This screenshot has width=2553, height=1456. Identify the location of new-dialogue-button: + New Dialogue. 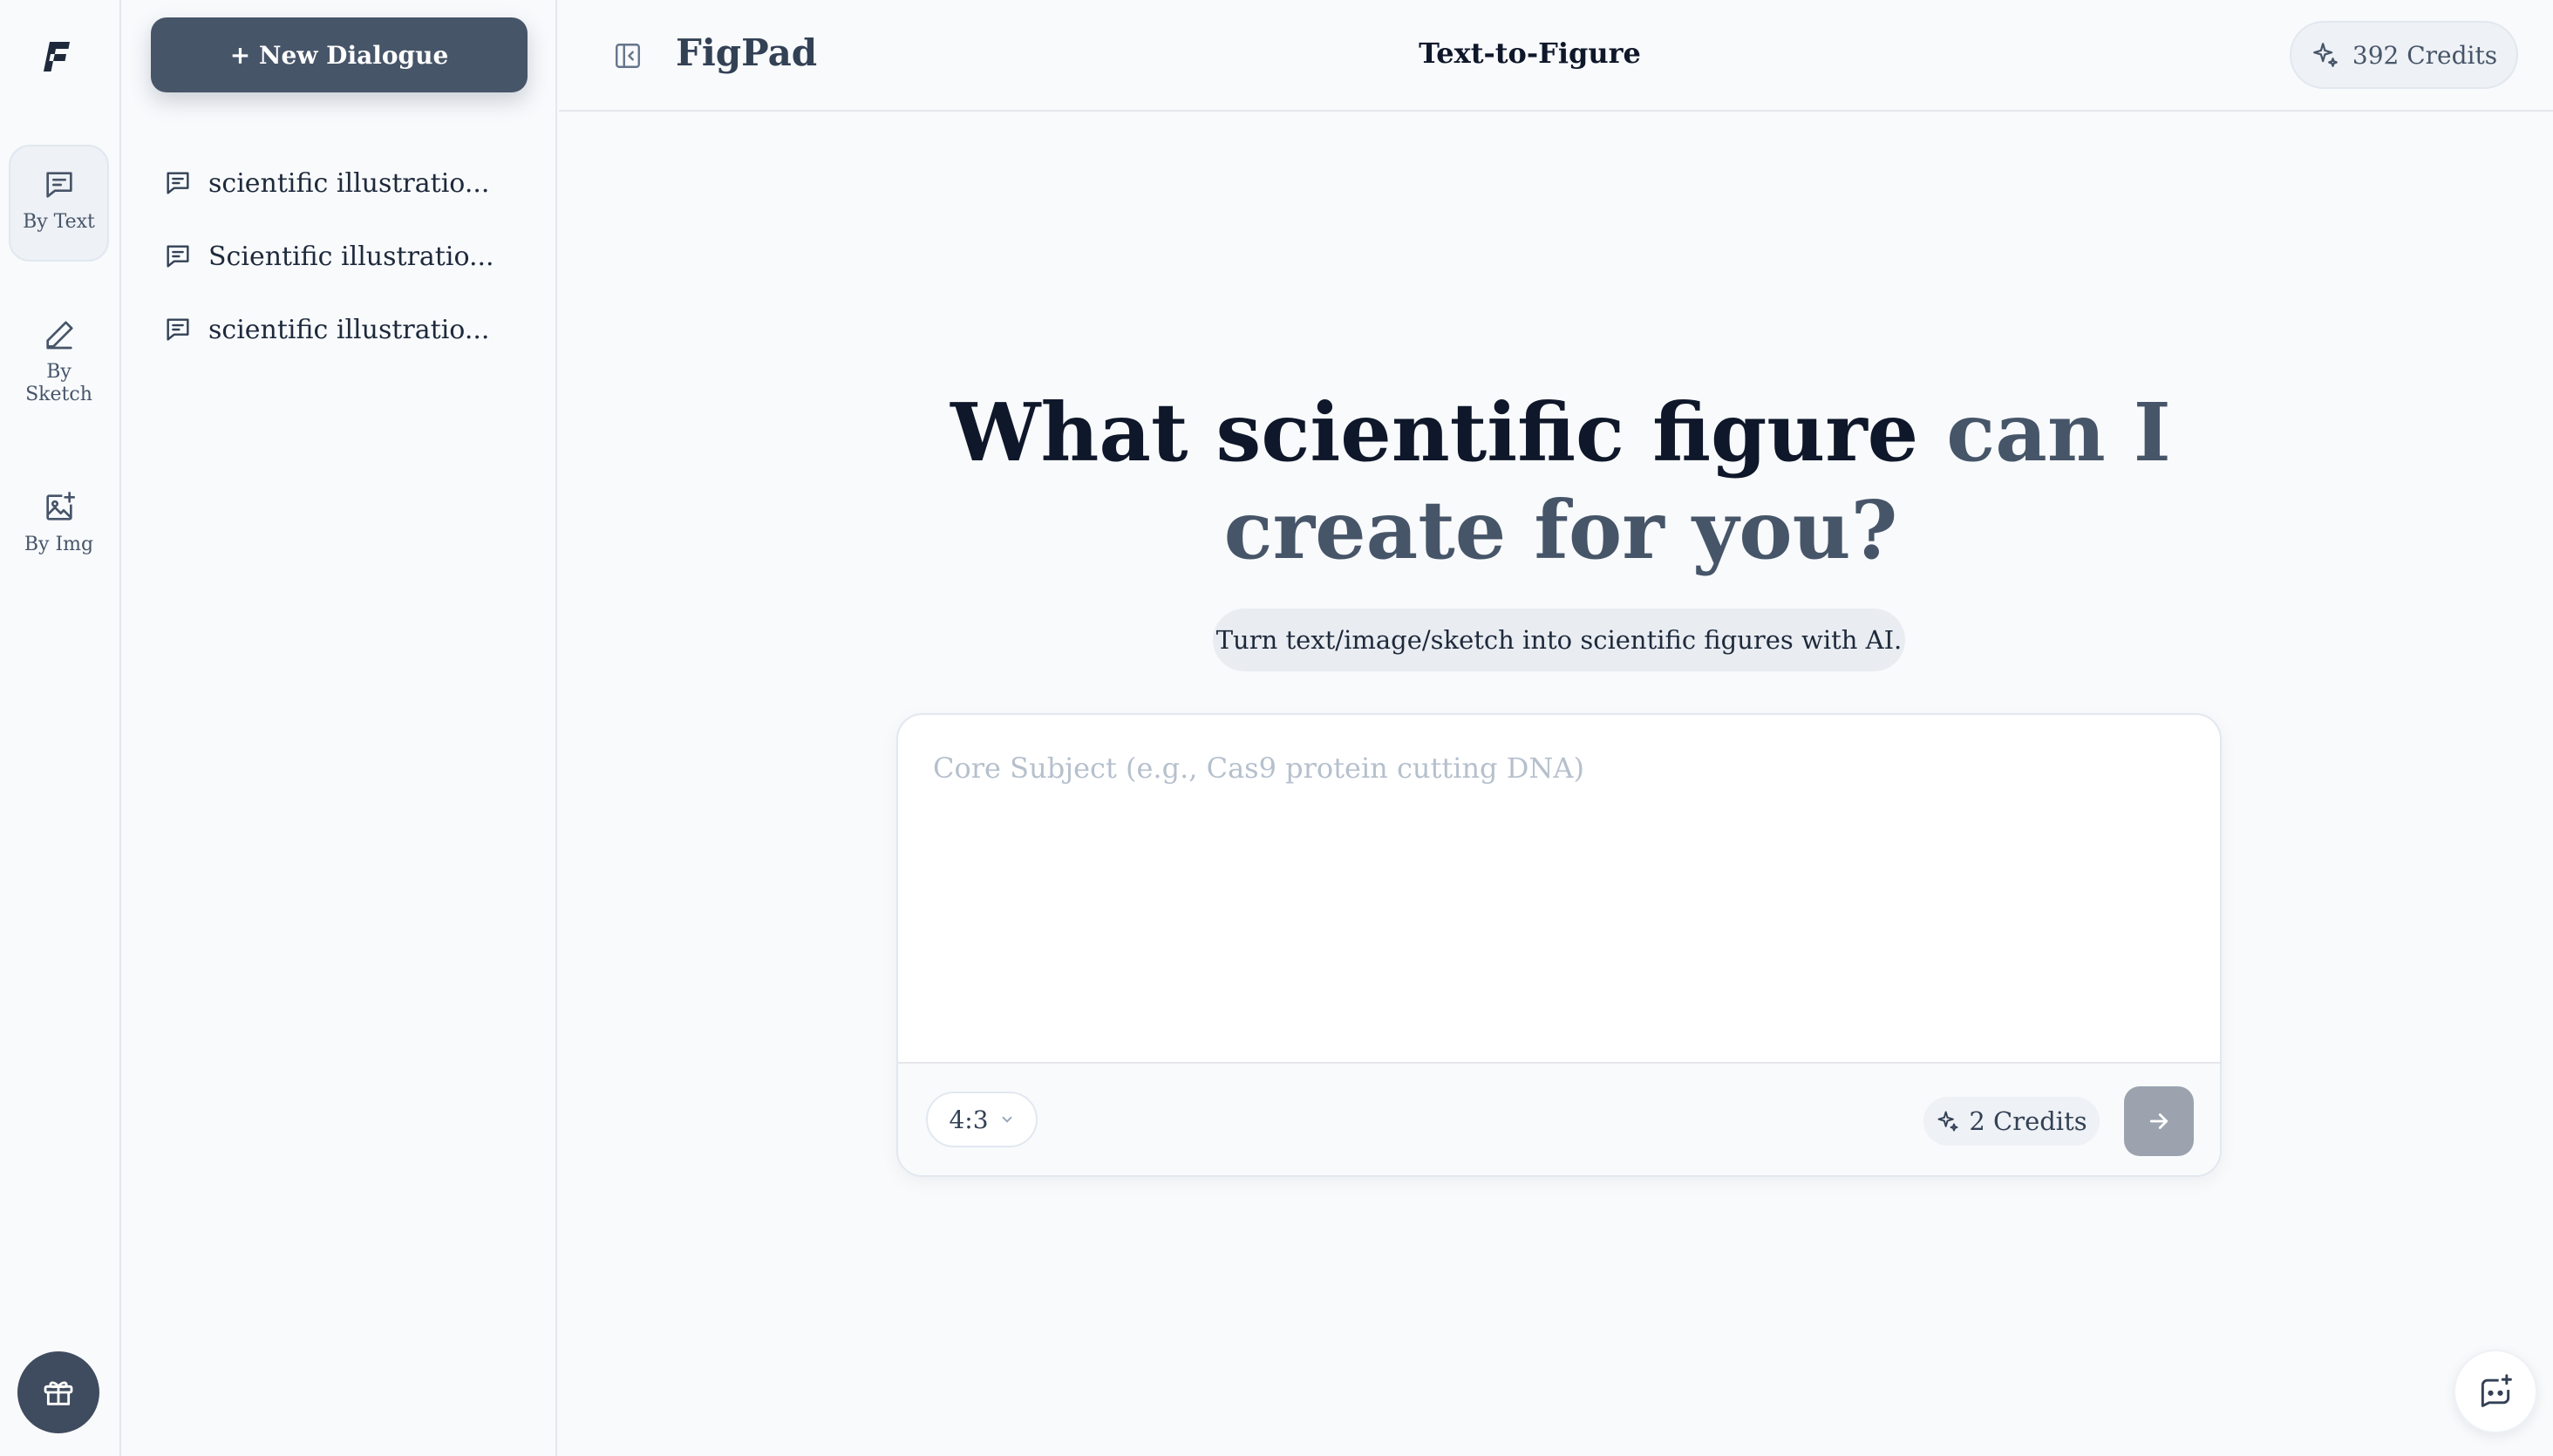
(339, 54).